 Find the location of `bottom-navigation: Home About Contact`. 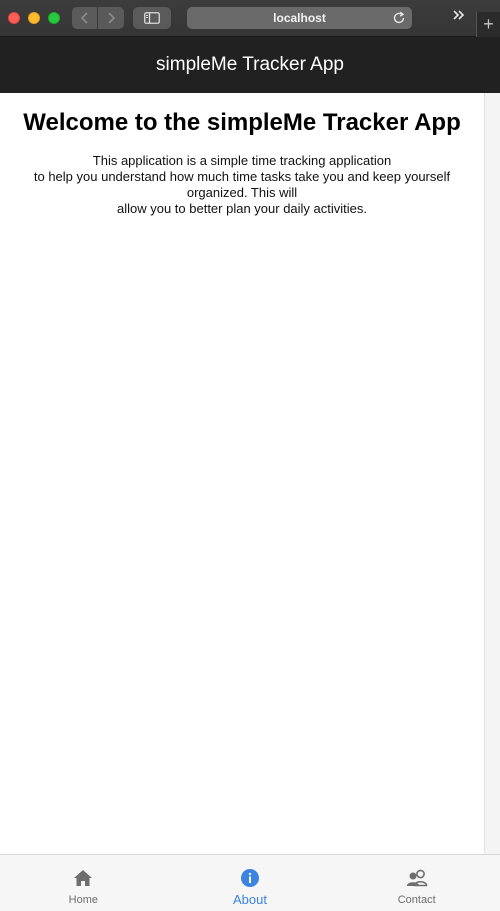

bottom-navigation: Home About Contact is located at coordinates (250, 882).